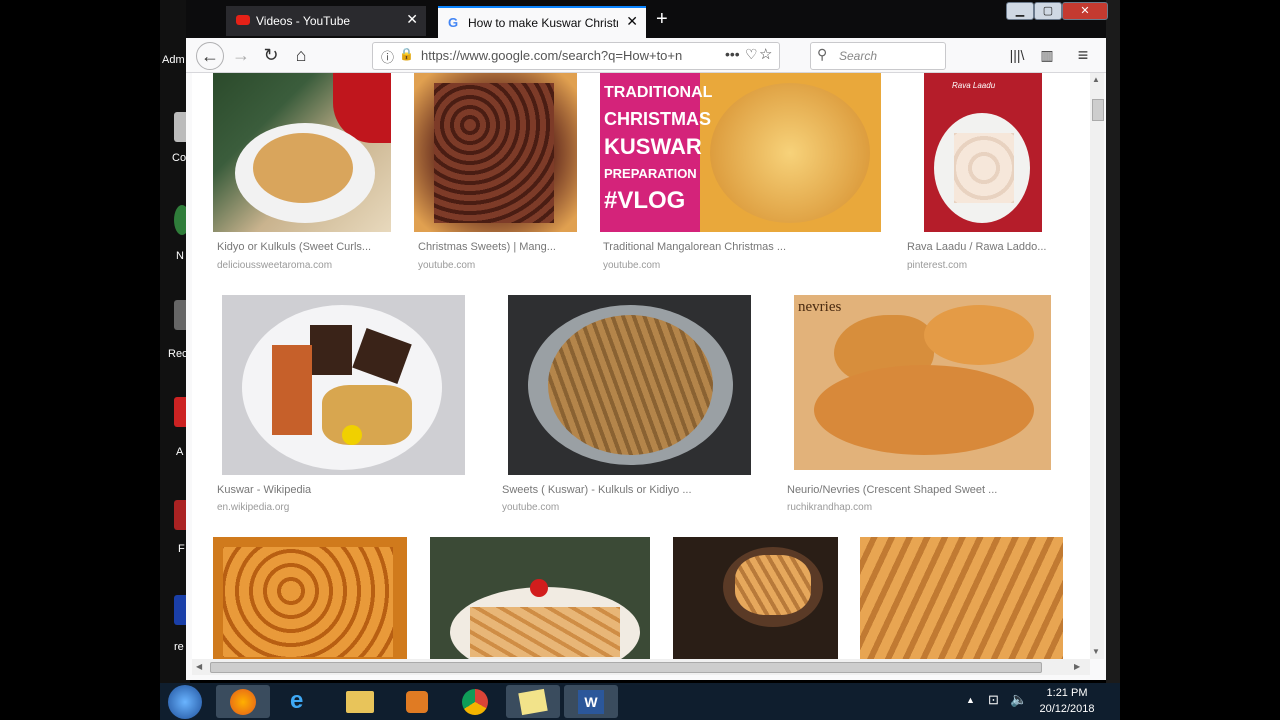 The height and width of the screenshot is (720, 1280). I want to click on result-image: nevries, so click(922, 382).